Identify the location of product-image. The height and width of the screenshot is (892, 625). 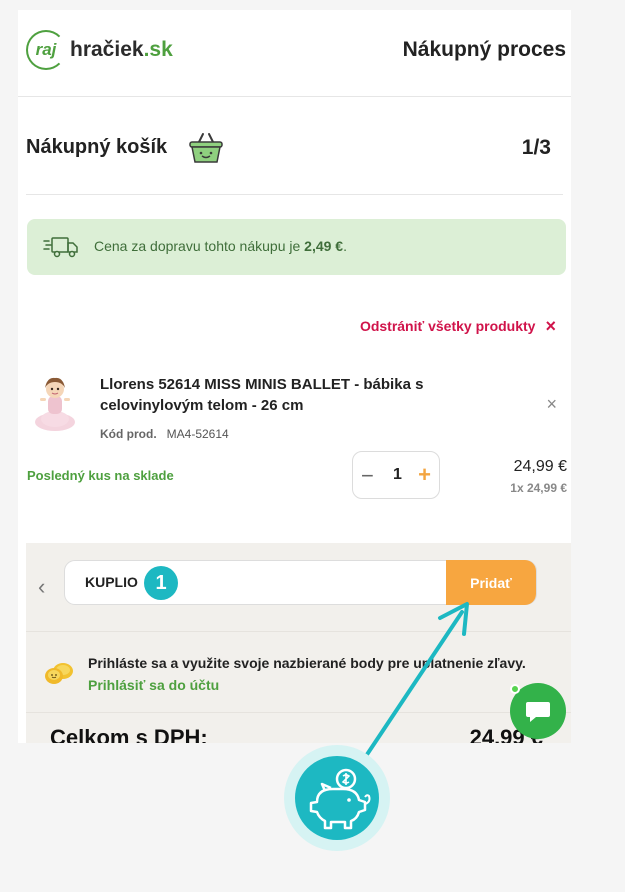
(55, 404).